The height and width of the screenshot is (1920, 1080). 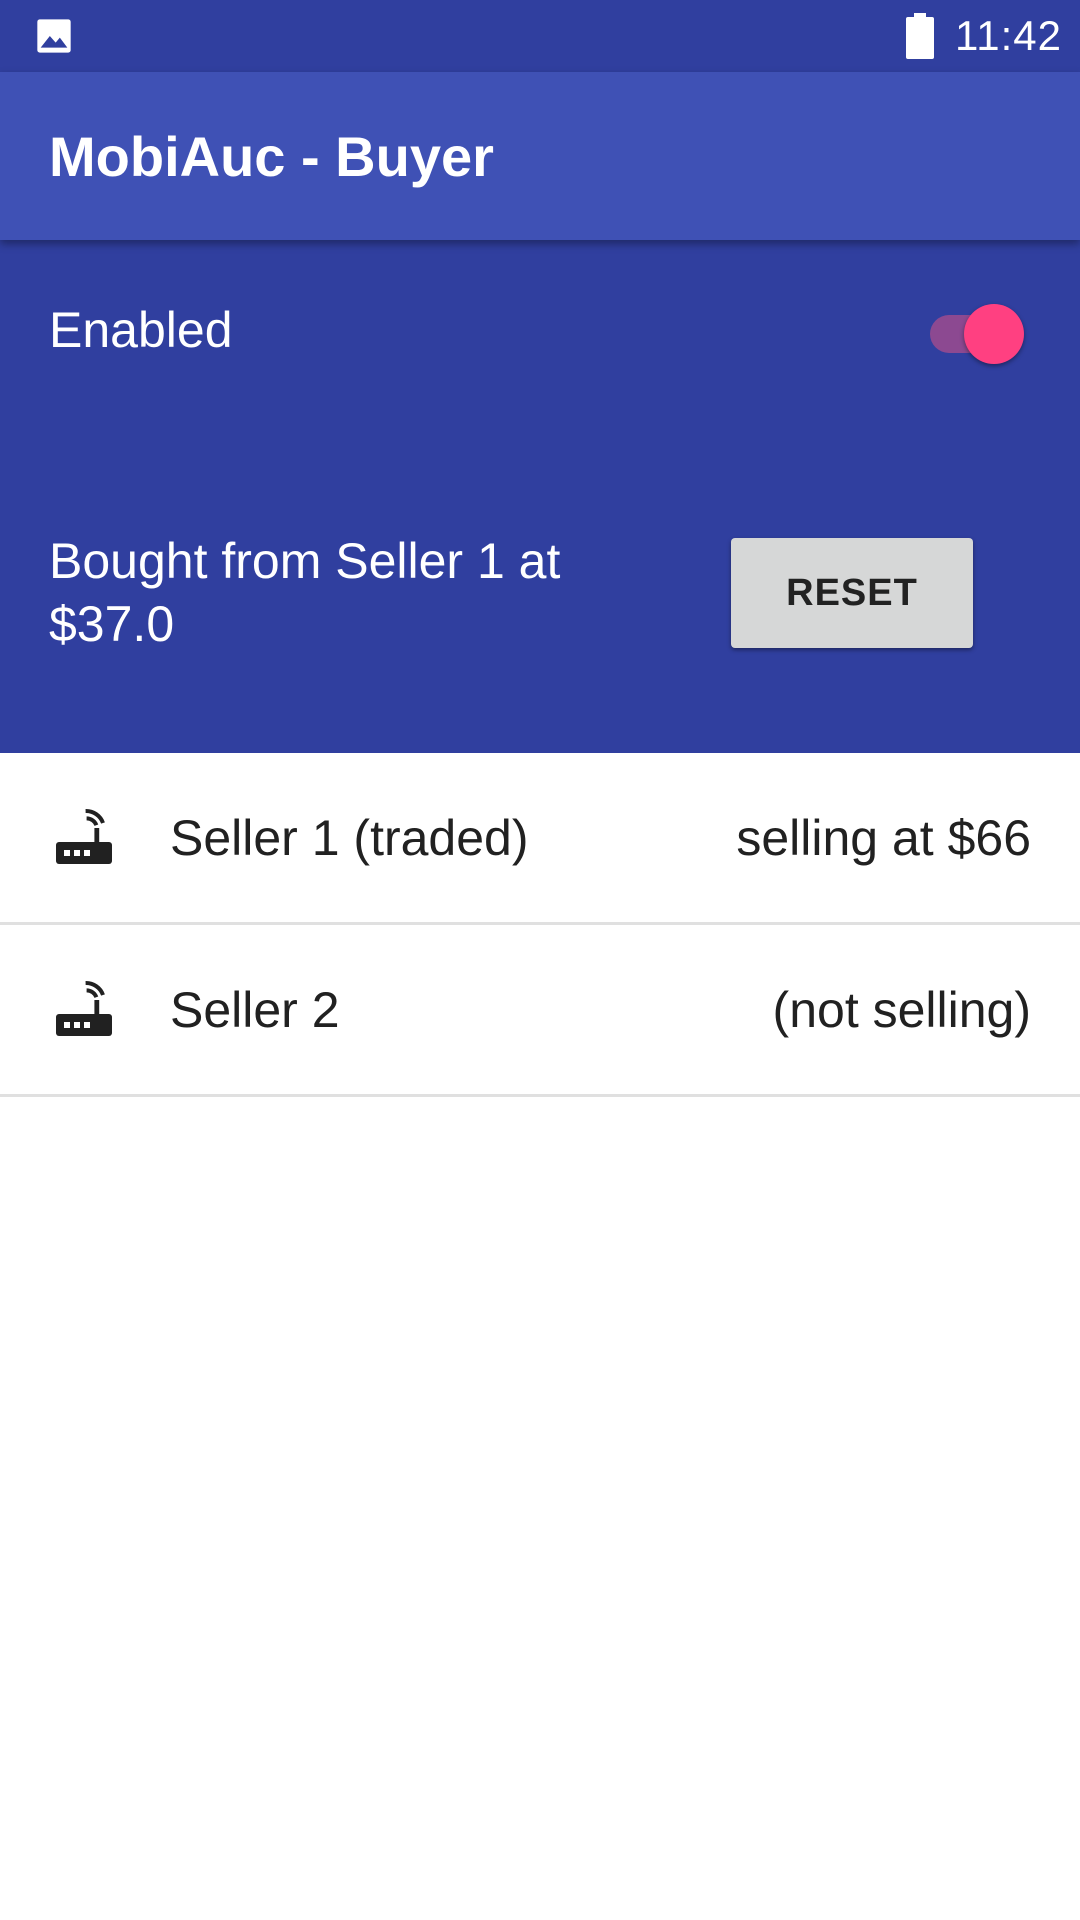 I want to click on list-item: Seller 1 (traded) selling at $66, so click(x=540, y=839).